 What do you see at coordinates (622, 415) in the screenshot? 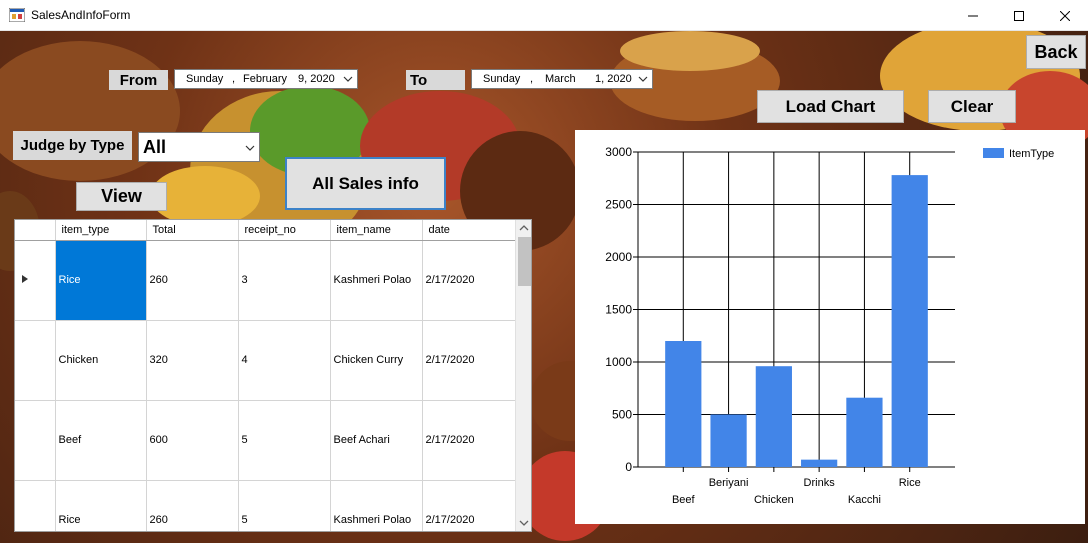
I see `y-tick-label: 500` at bounding box center [622, 415].